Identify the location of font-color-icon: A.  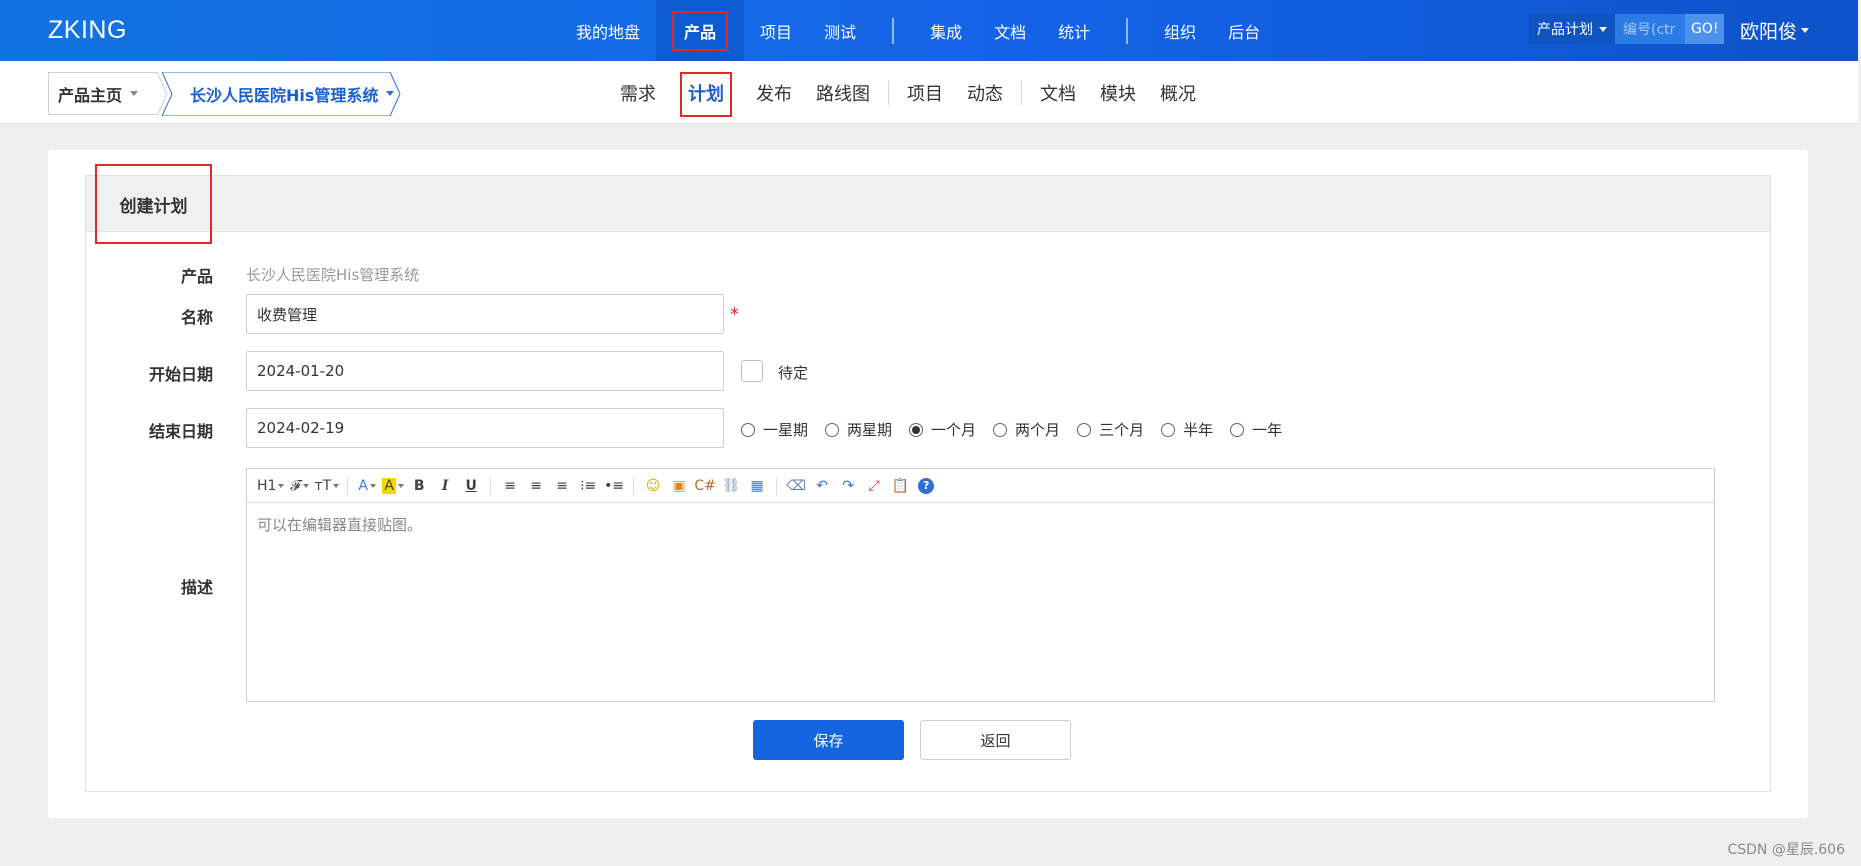
(367, 486).